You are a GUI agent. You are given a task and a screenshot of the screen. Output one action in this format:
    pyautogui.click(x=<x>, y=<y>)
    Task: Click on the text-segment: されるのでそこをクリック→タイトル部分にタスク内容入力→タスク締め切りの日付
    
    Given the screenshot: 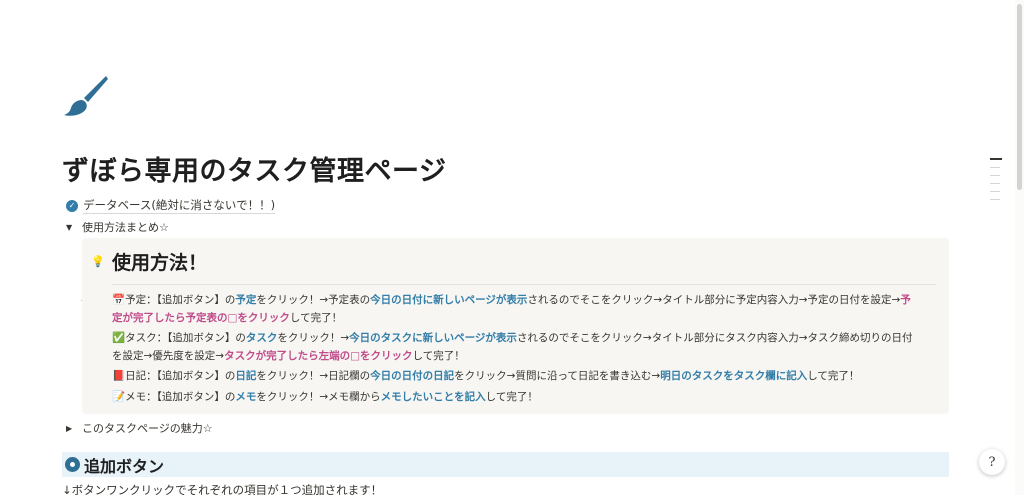 What is the action you would take?
    pyautogui.click(x=714, y=338)
    